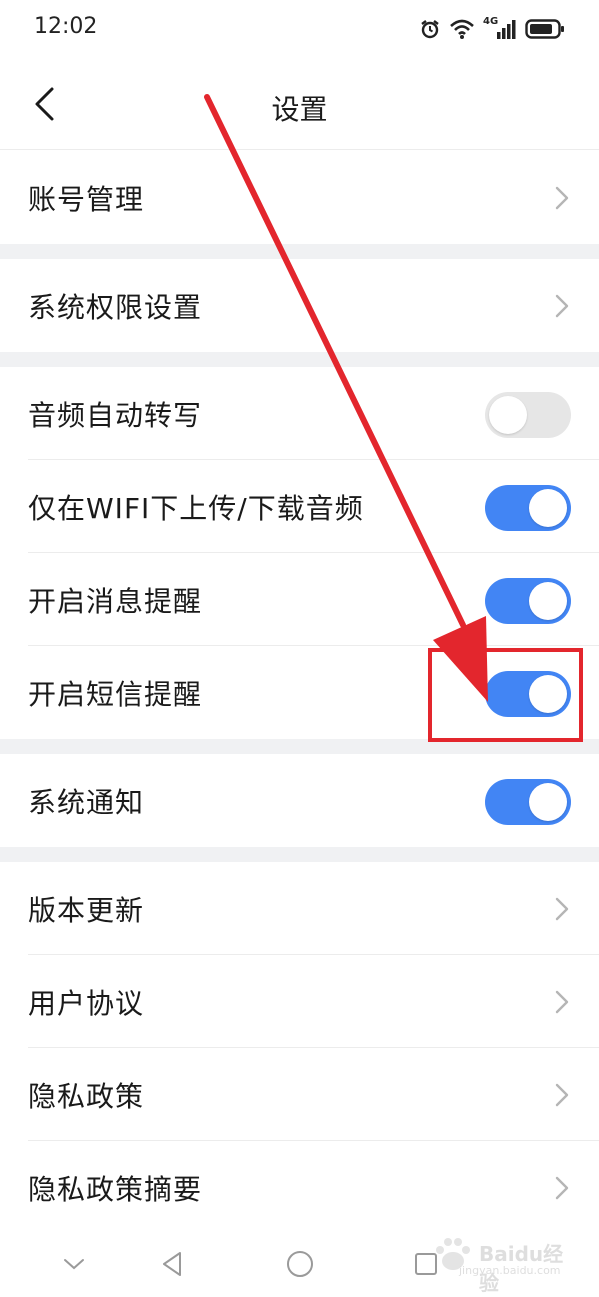 The width and height of the screenshot is (599, 1297). I want to click on row-label: 开启消息提醒, so click(115, 601).